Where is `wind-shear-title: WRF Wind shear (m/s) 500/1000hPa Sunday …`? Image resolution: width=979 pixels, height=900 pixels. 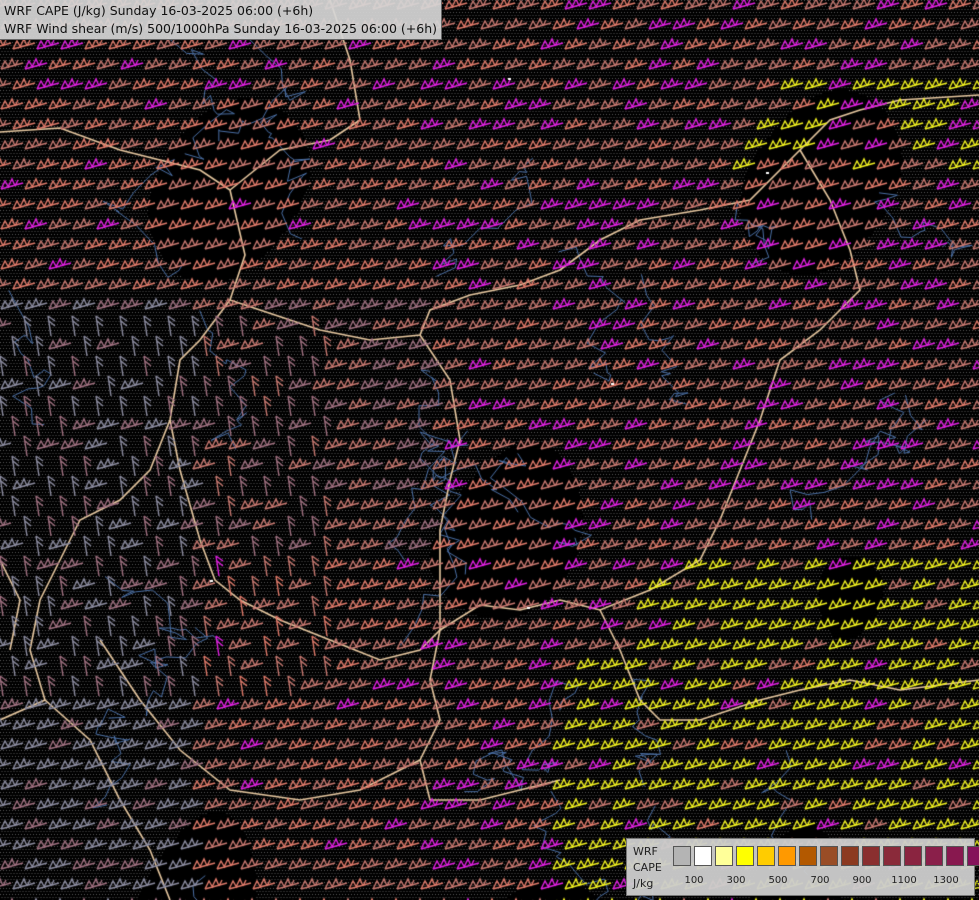
wind-shear-title: WRF Wind shear (m/s) 500/1000hPa Sunday … is located at coordinates (220, 28).